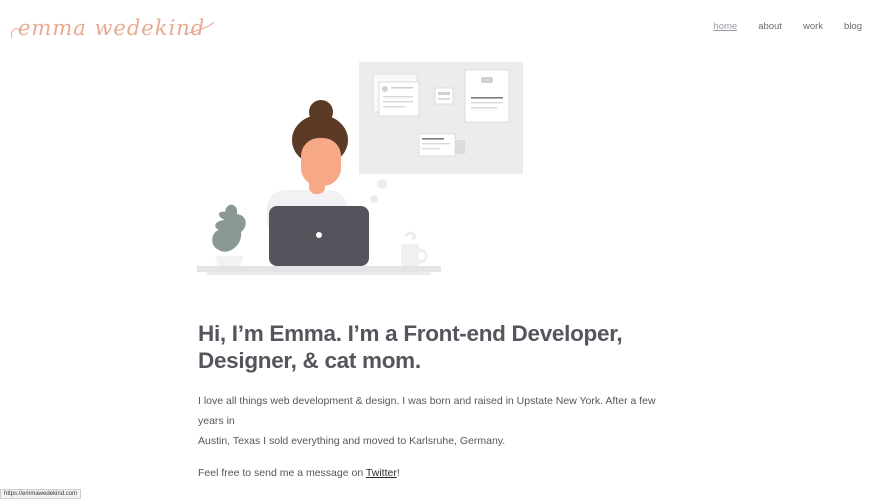 Image resolution: width=880 pixels, height=499 pixels. What do you see at coordinates (41, 494) in the screenshot?
I see `status-bar-url: https://emmawedekind.com` at bounding box center [41, 494].